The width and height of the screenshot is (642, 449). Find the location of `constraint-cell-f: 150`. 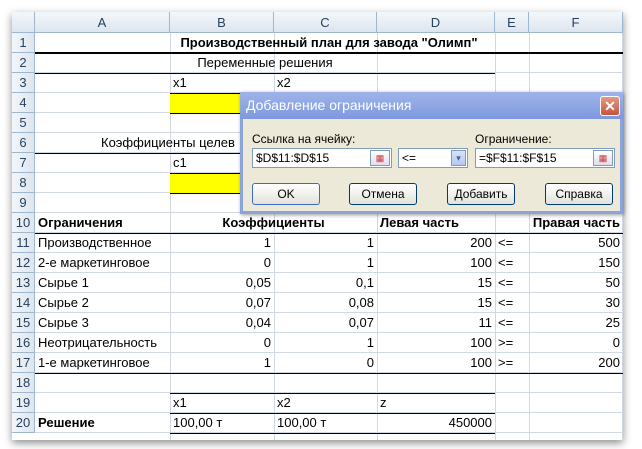

constraint-cell-f: 150 is located at coordinates (576, 263).